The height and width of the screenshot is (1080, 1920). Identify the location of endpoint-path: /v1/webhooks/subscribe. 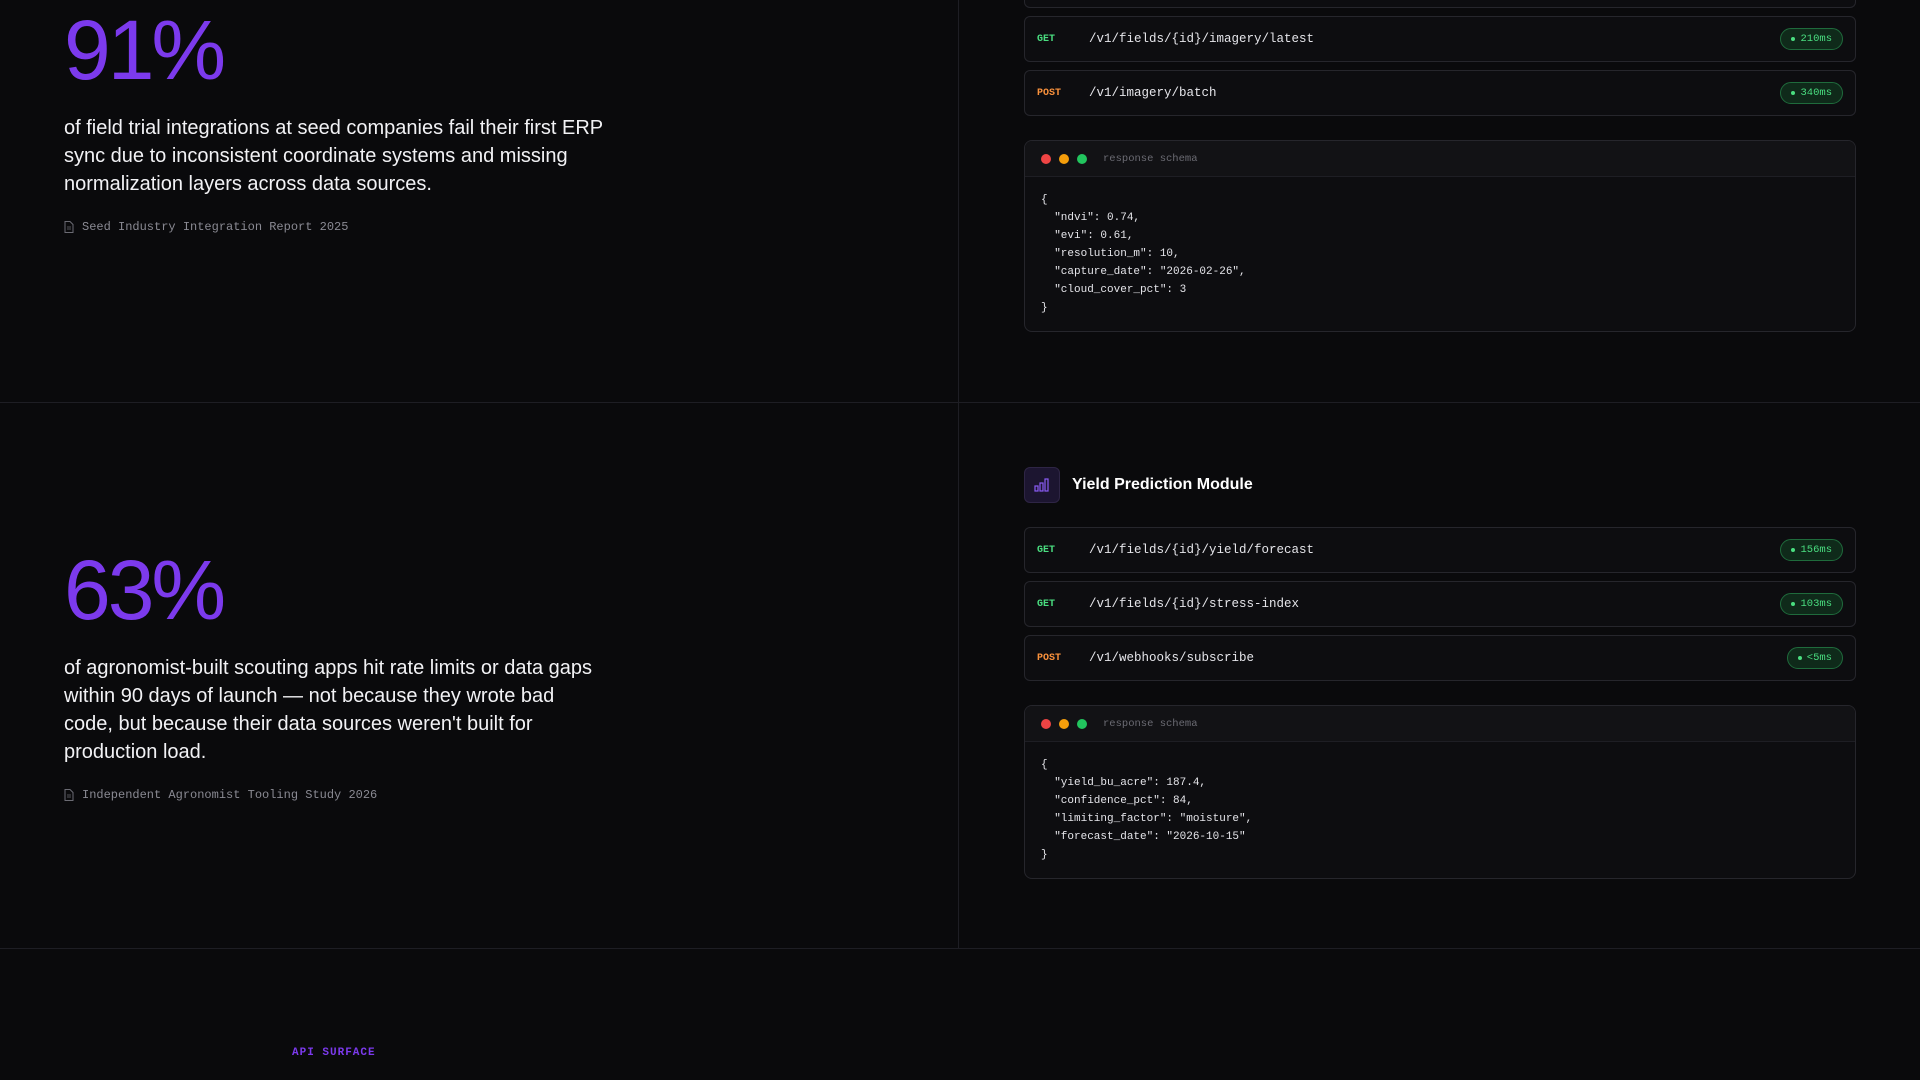
(1172, 658).